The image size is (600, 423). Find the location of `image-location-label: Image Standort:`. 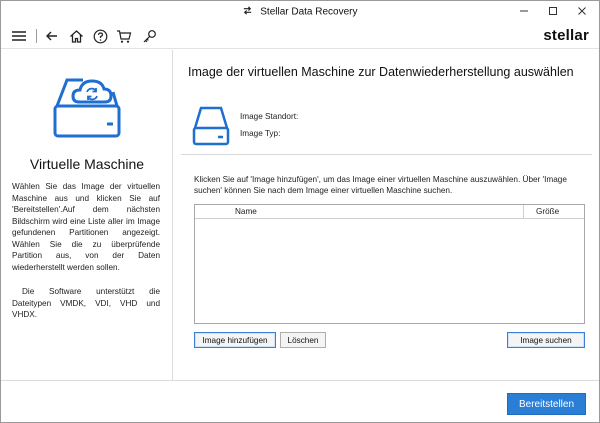

image-location-label: Image Standort: is located at coordinates (269, 116).